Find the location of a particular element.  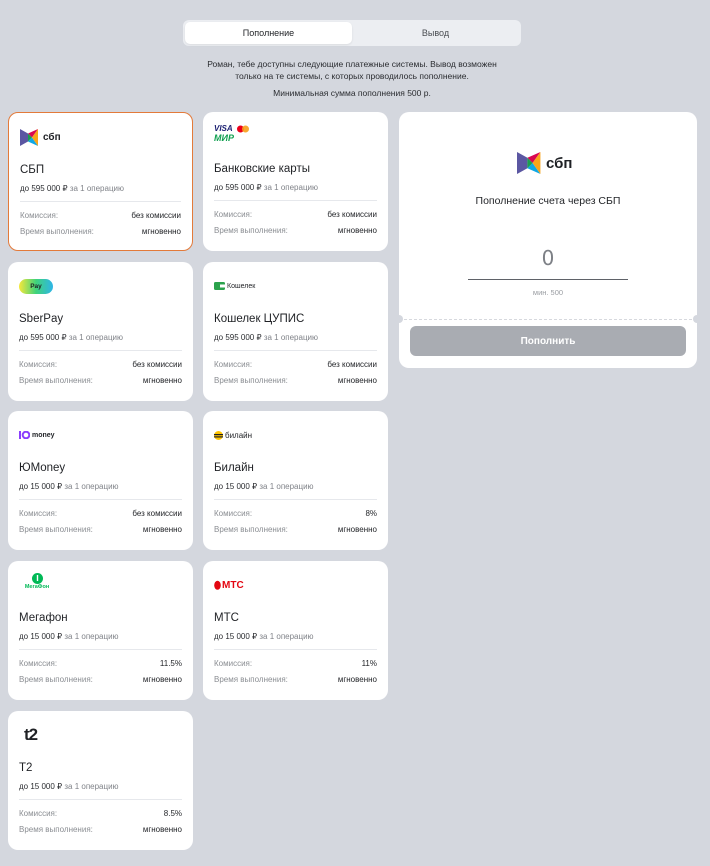

tab-switcher: Пополнение Вывод is located at coordinates (352, 33).